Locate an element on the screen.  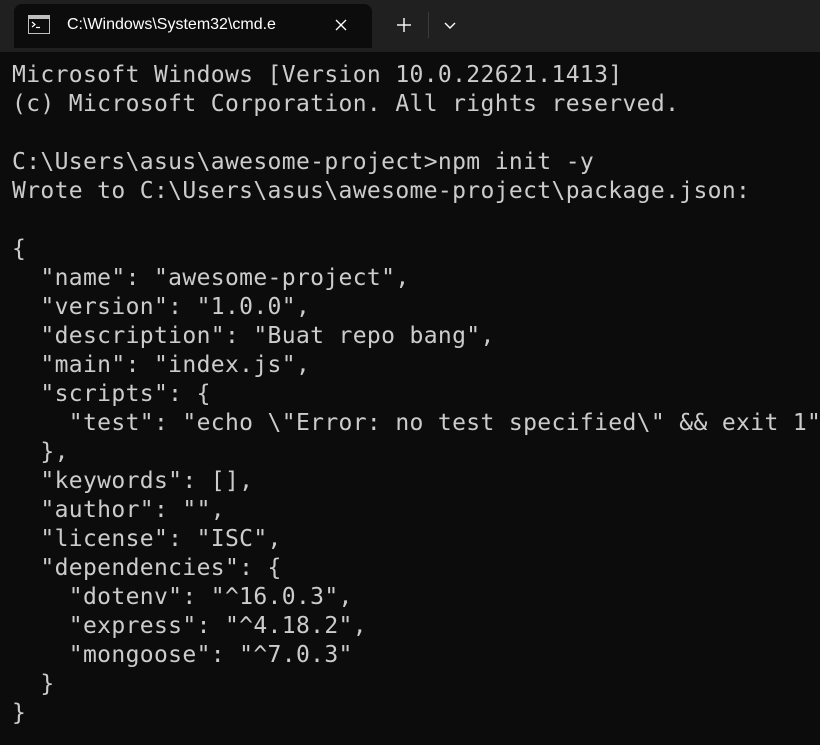
terminal-line: "main": "index.js", is located at coordinates (161, 365).